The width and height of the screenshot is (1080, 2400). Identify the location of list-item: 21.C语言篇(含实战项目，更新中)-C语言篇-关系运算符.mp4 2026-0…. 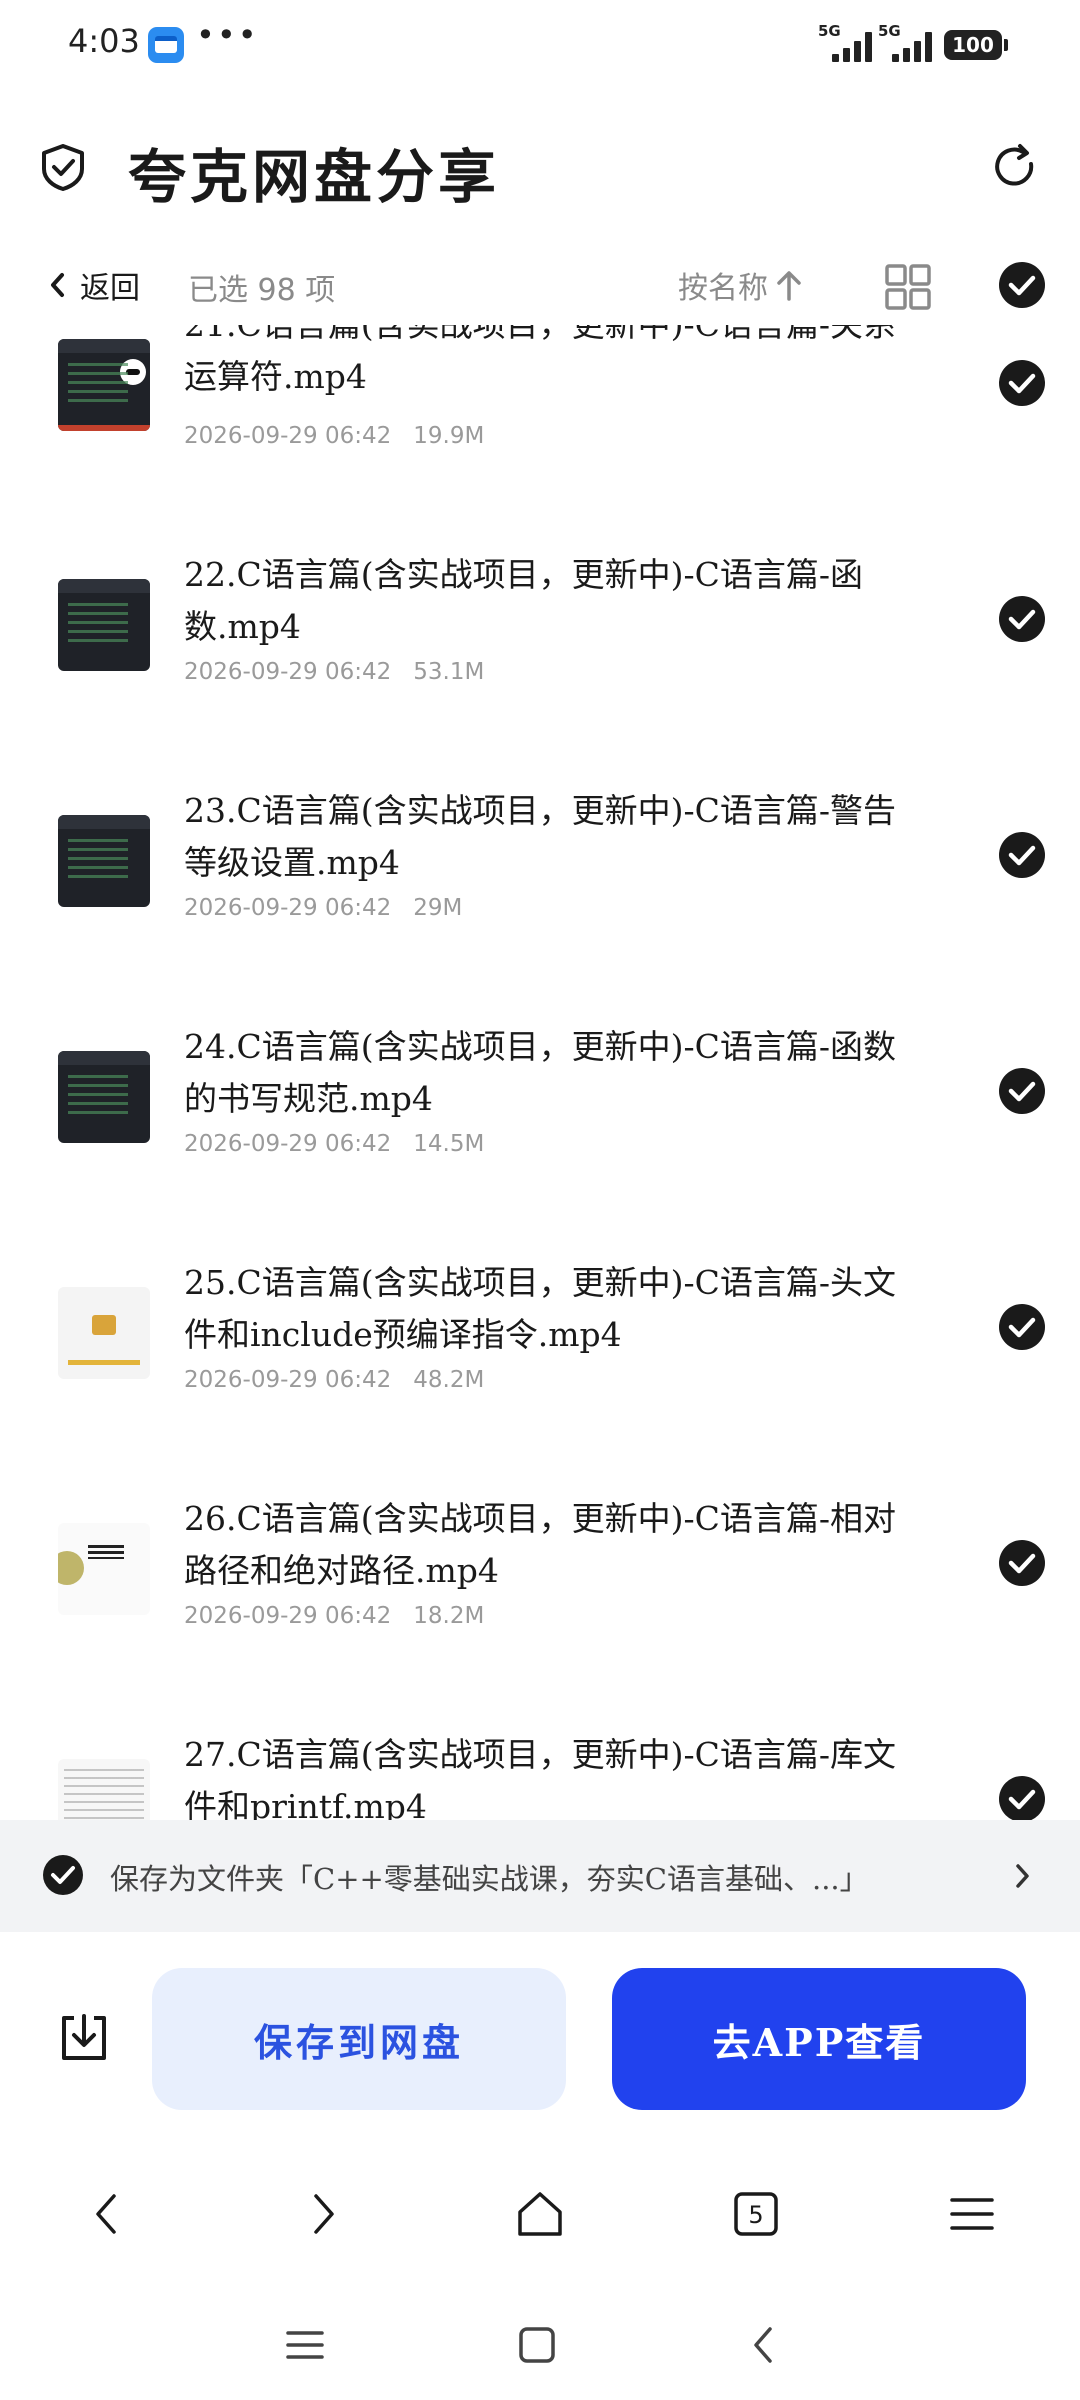
(540, 437).